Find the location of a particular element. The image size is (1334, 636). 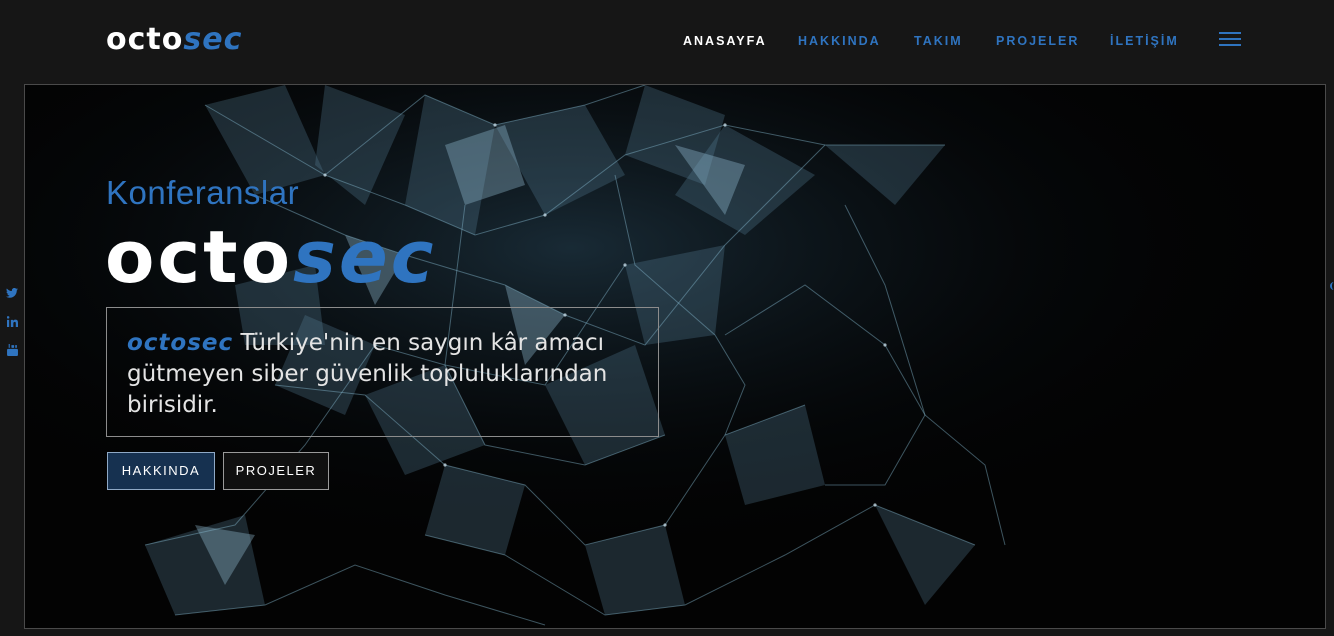

hakkinda-button: HAKKINDA is located at coordinates (161, 471).